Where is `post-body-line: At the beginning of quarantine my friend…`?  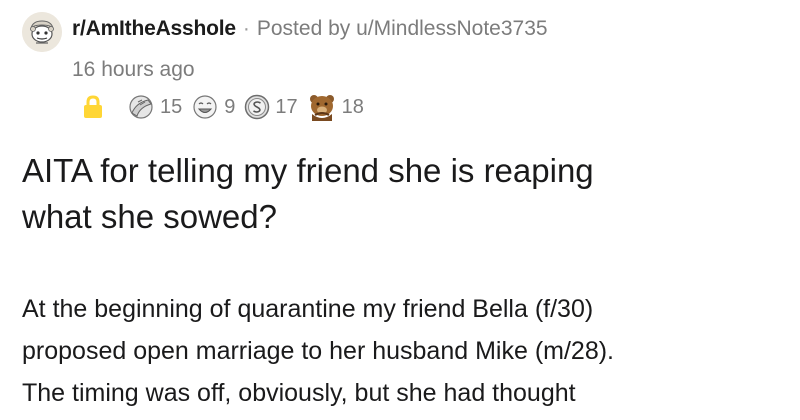
post-body-line: At the beginning of quarantine my friend… is located at coordinates (308, 309).